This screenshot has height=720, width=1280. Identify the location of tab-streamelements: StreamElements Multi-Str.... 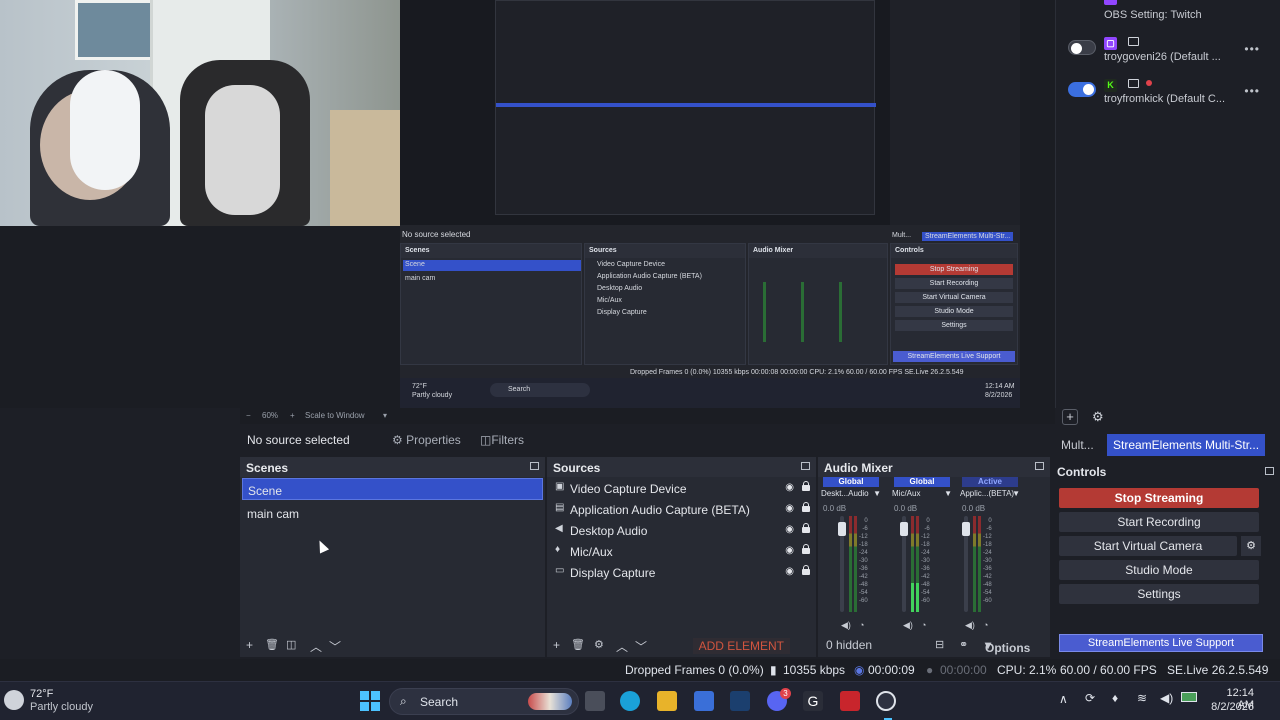
(1186, 445).